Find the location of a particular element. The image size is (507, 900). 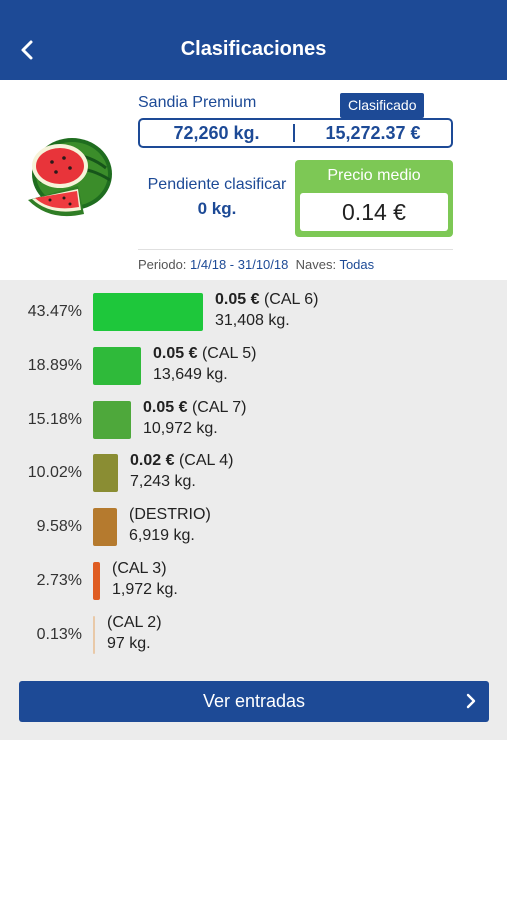

classification-row: 0.13% (CAL 2) 97 kg. is located at coordinates (253, 635).